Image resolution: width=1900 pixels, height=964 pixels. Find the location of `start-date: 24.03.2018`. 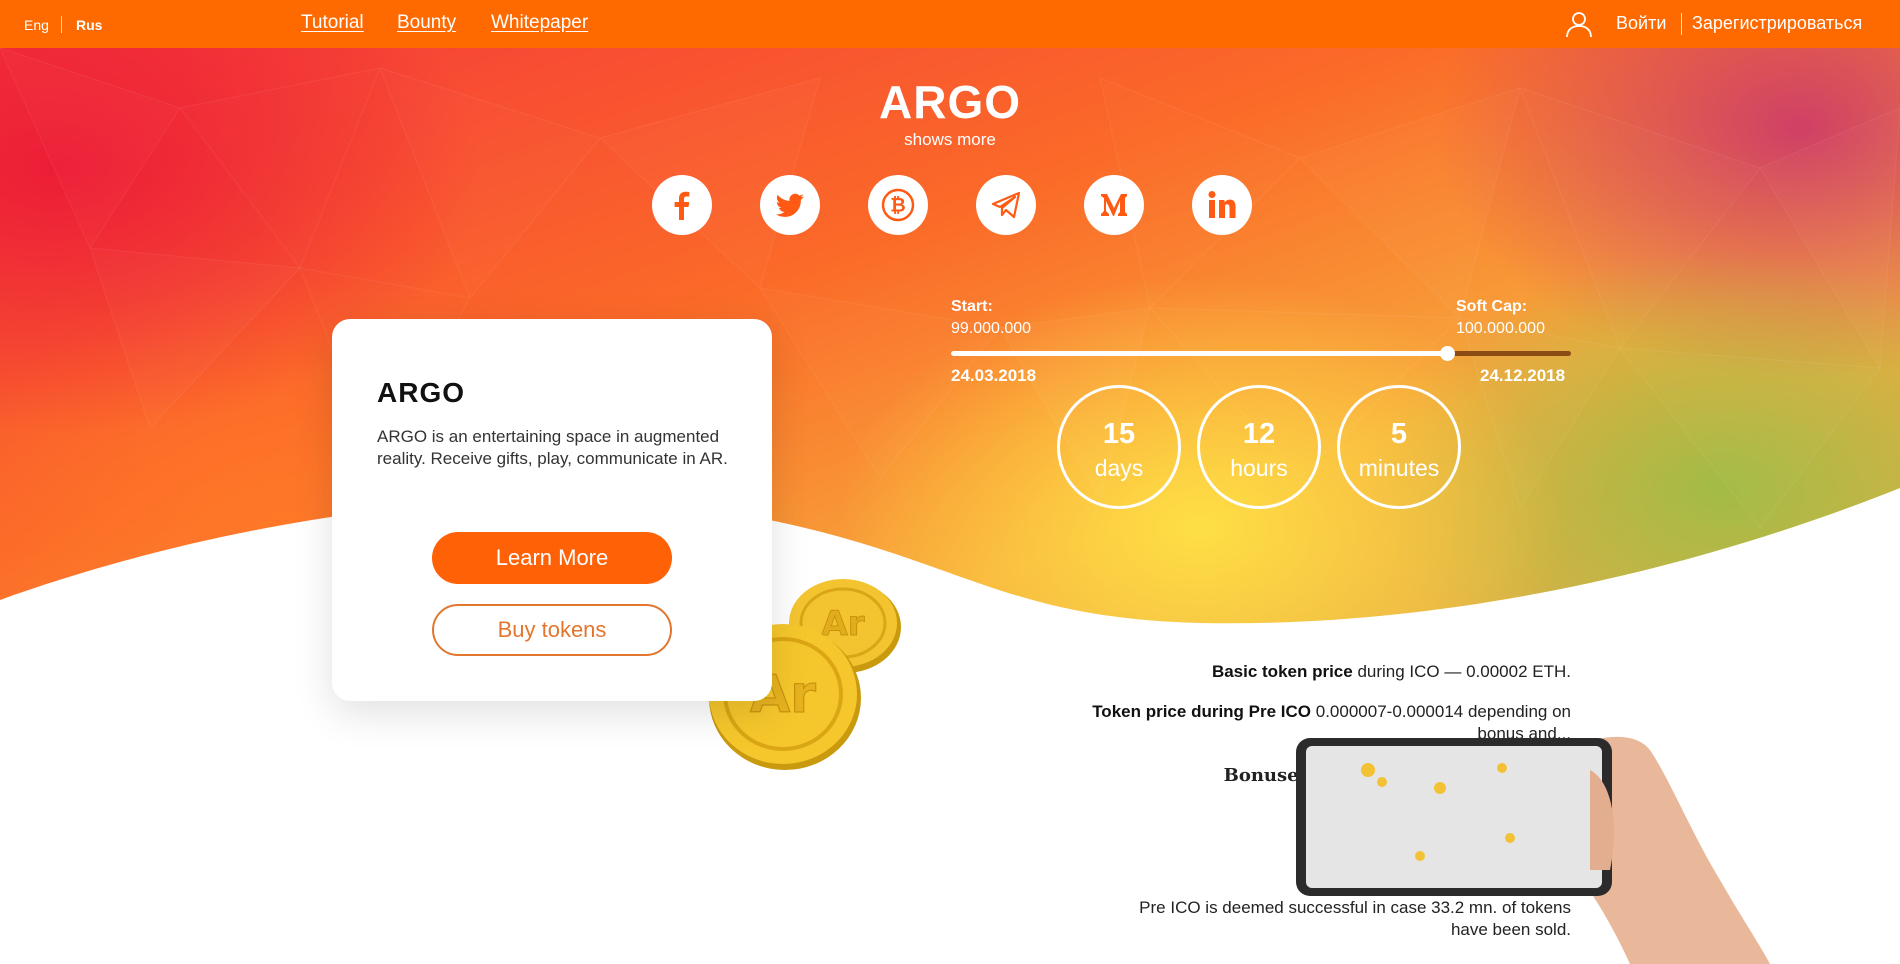

start-date: 24.03.2018 is located at coordinates (994, 375).